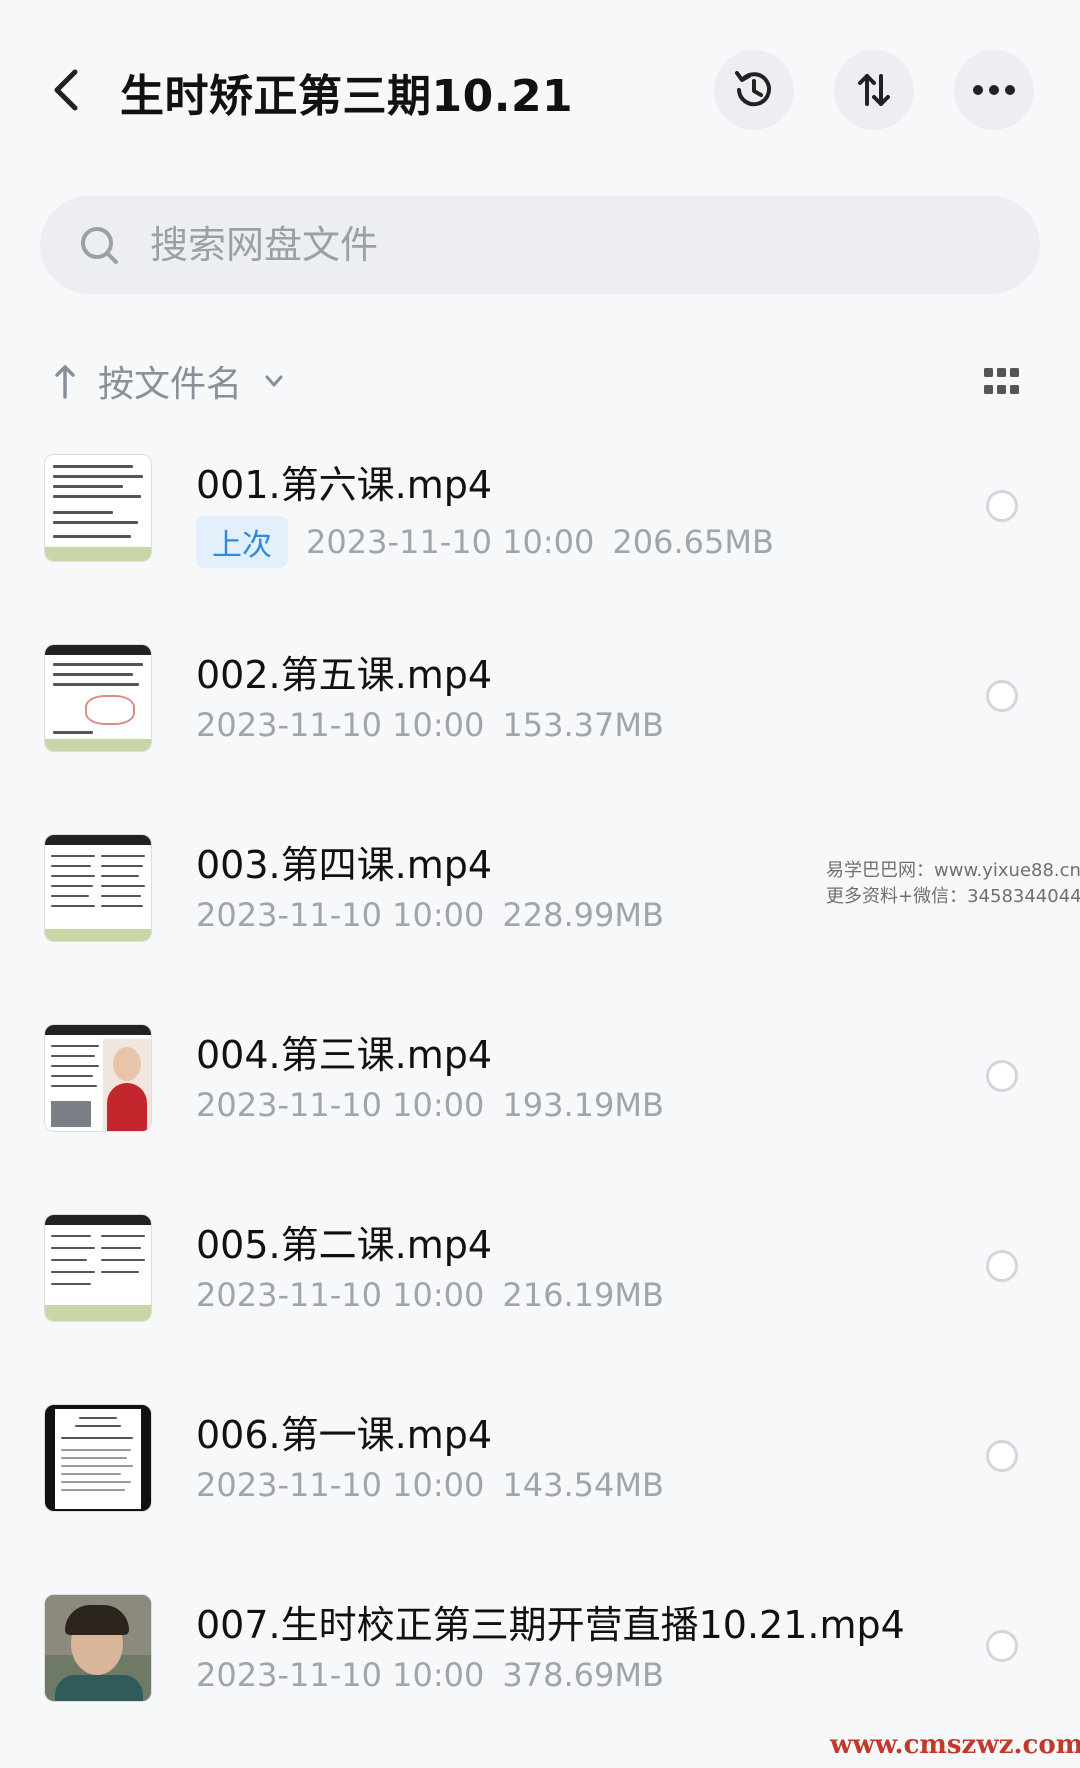 The image size is (1080, 1768). I want to click on file-meta: 2023-11-10 10:00 153.37MB, so click(430, 725).